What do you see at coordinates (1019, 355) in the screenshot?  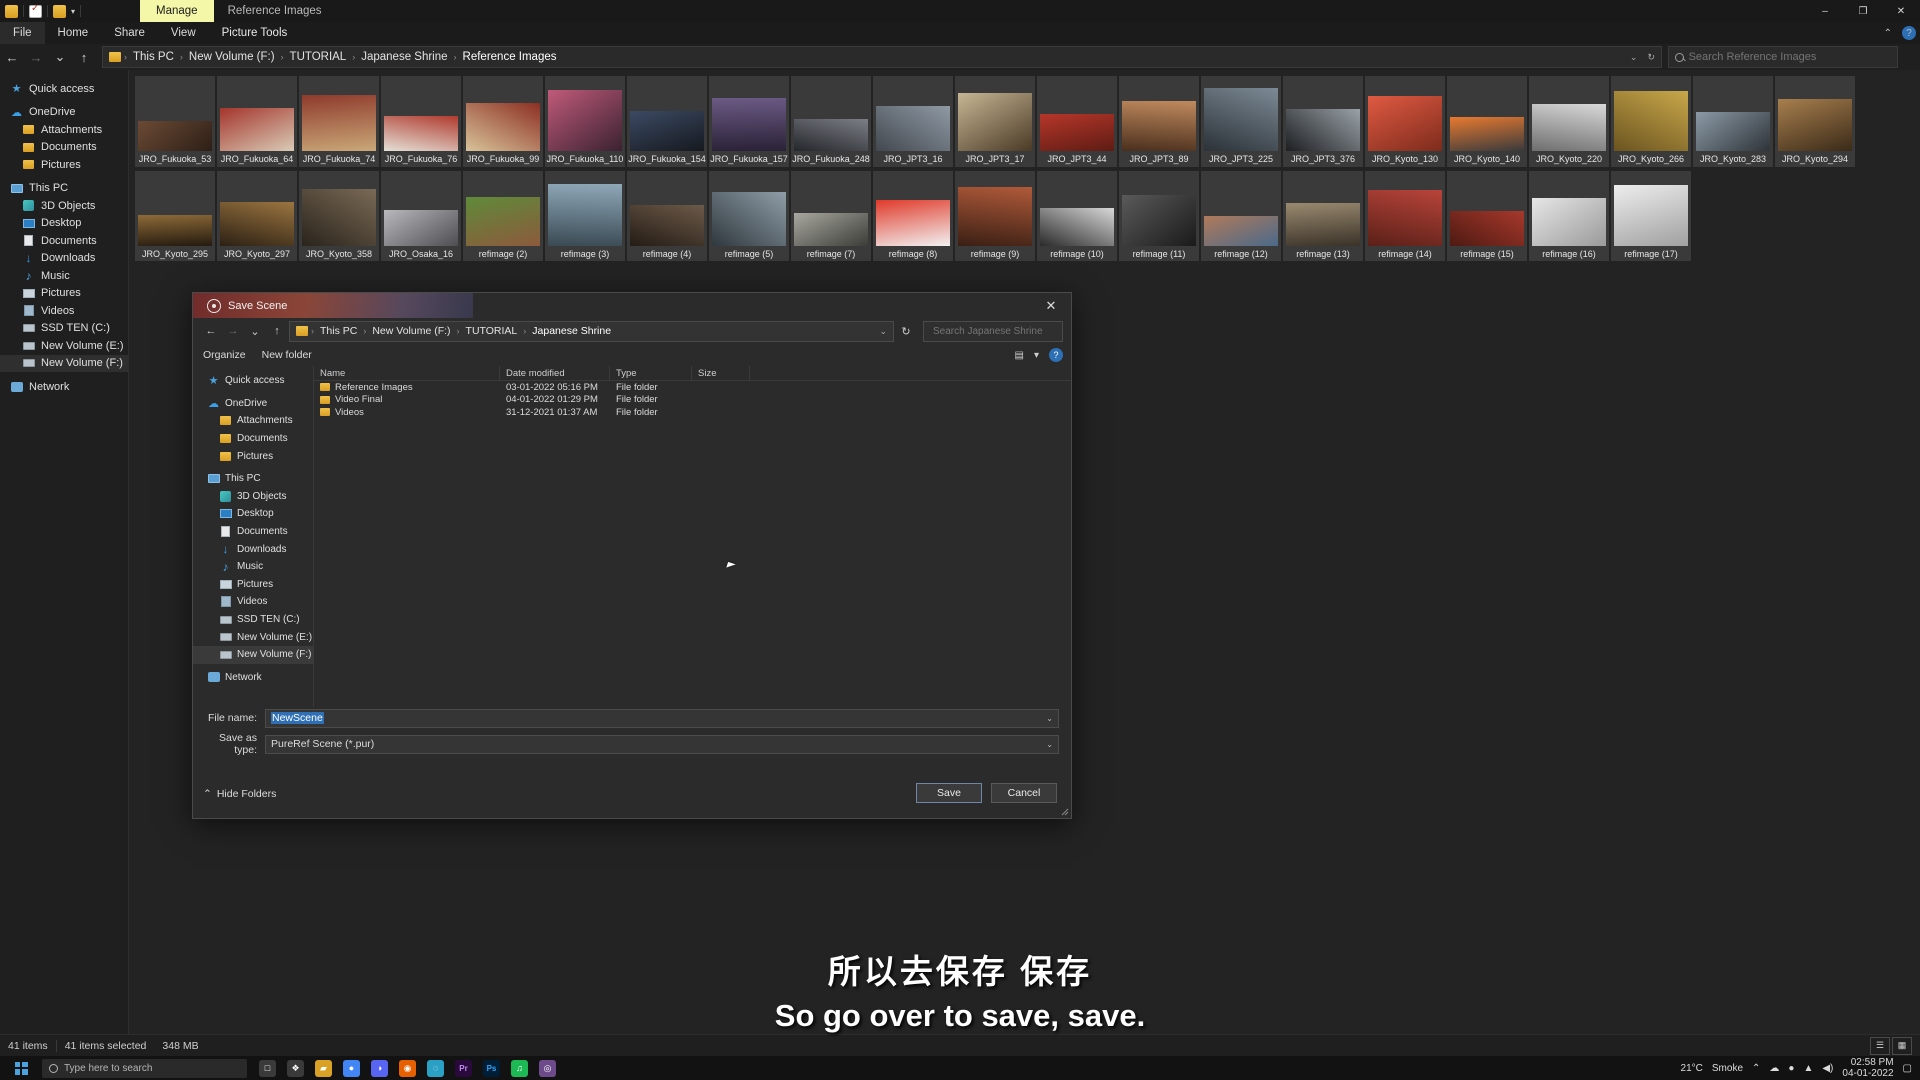 I see `change-view-icon: ▤` at bounding box center [1019, 355].